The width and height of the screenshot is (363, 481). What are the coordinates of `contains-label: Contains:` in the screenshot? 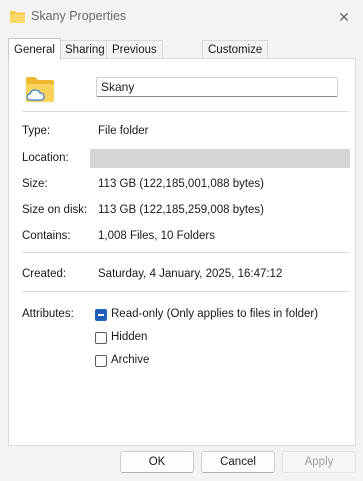 It's located at (46, 236).